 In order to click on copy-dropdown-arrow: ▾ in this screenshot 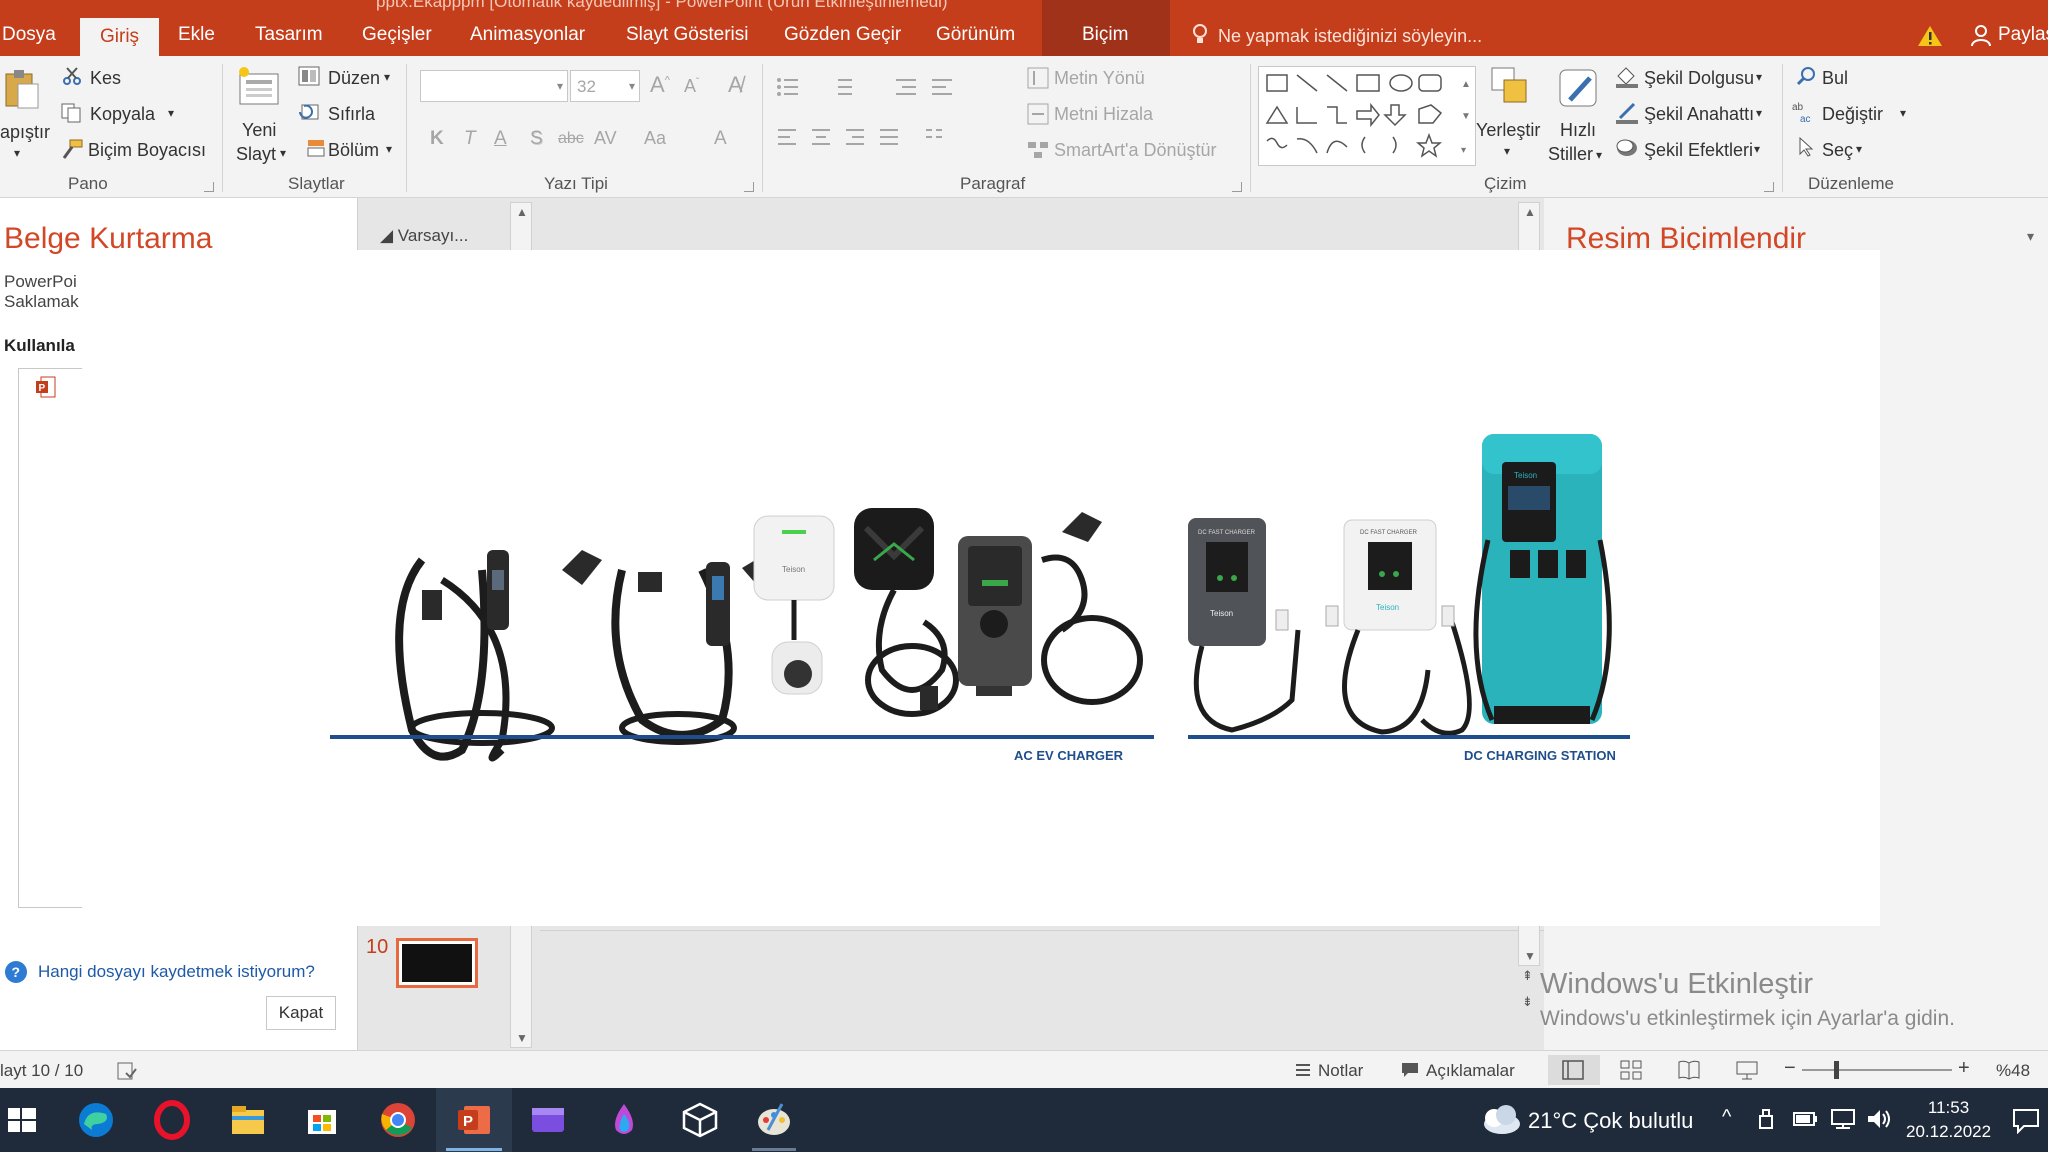, I will do `click(171, 113)`.